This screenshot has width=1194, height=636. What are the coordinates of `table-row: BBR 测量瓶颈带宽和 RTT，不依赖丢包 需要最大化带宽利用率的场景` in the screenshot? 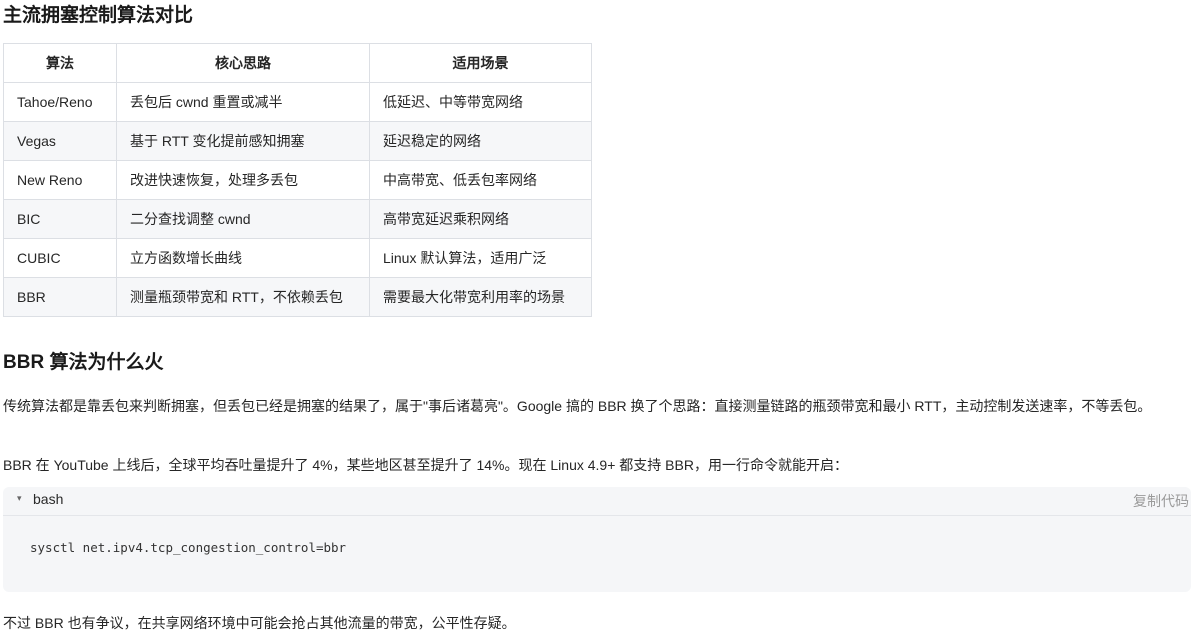 It's located at (297, 297).